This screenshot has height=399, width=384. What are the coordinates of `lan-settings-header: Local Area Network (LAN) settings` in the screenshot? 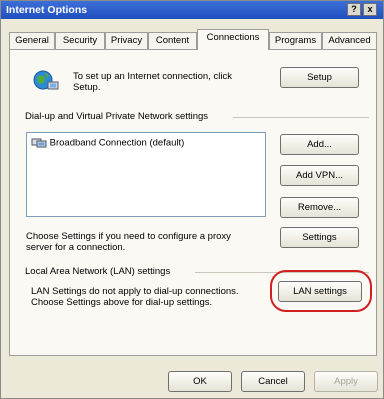 It's located at (98, 271).